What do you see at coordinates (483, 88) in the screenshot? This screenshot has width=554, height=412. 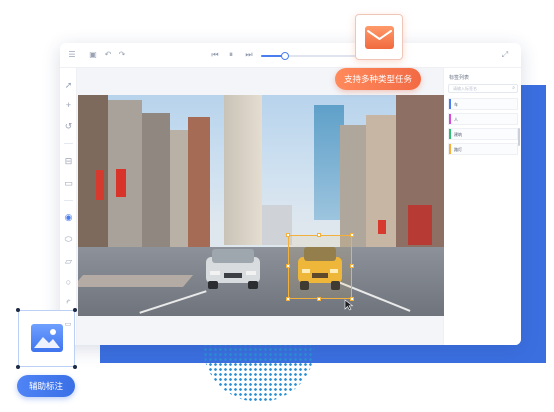 I see `label-search-input: 请输入标签名 ⌕` at bounding box center [483, 88].